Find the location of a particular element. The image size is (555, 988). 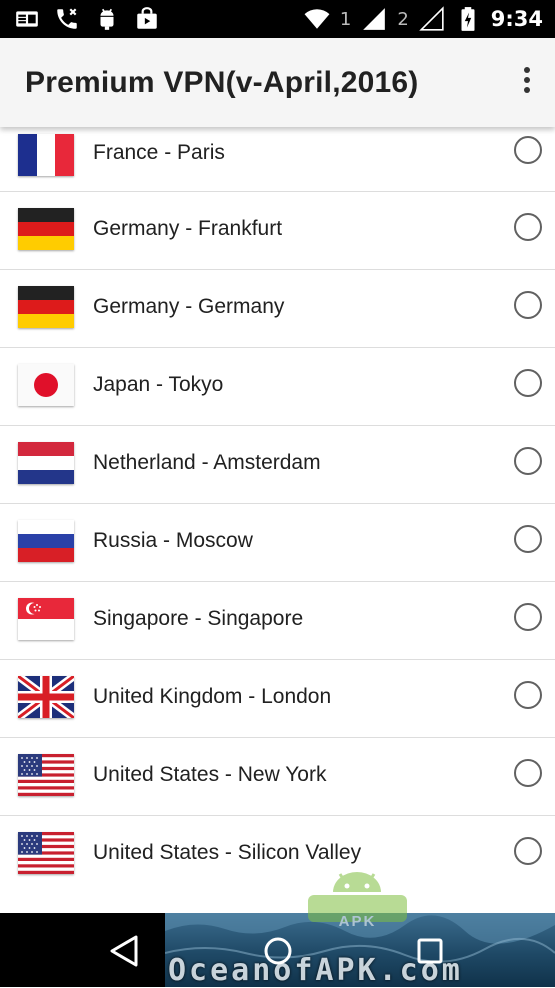

sim2-label: 2 is located at coordinates (403, 19).